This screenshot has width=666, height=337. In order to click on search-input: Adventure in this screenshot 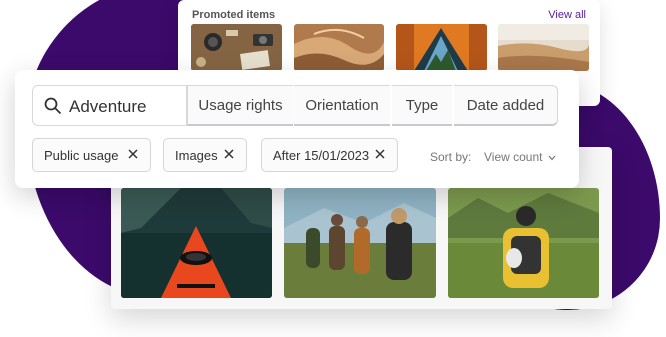, I will do `click(109, 105)`.